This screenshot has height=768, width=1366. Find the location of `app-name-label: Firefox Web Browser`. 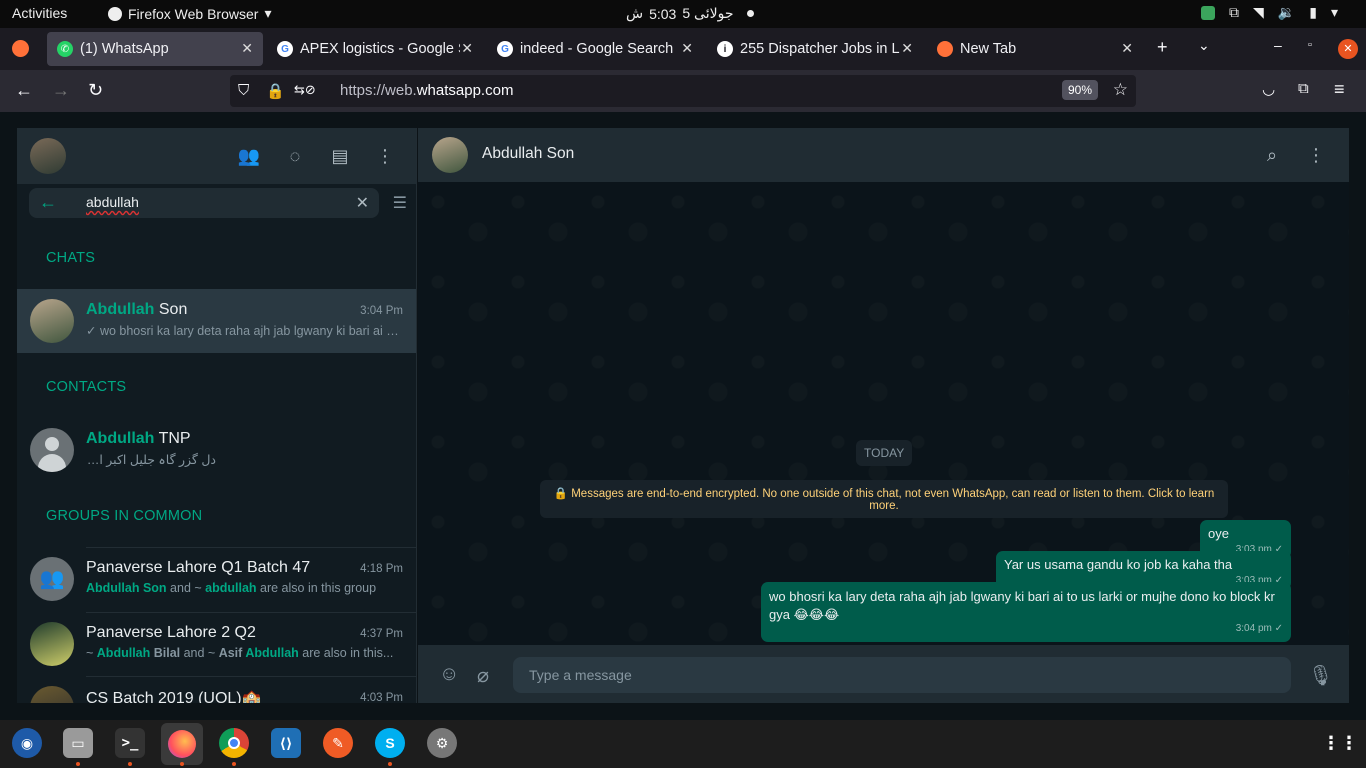

app-name-label: Firefox Web Browser is located at coordinates (193, 13).